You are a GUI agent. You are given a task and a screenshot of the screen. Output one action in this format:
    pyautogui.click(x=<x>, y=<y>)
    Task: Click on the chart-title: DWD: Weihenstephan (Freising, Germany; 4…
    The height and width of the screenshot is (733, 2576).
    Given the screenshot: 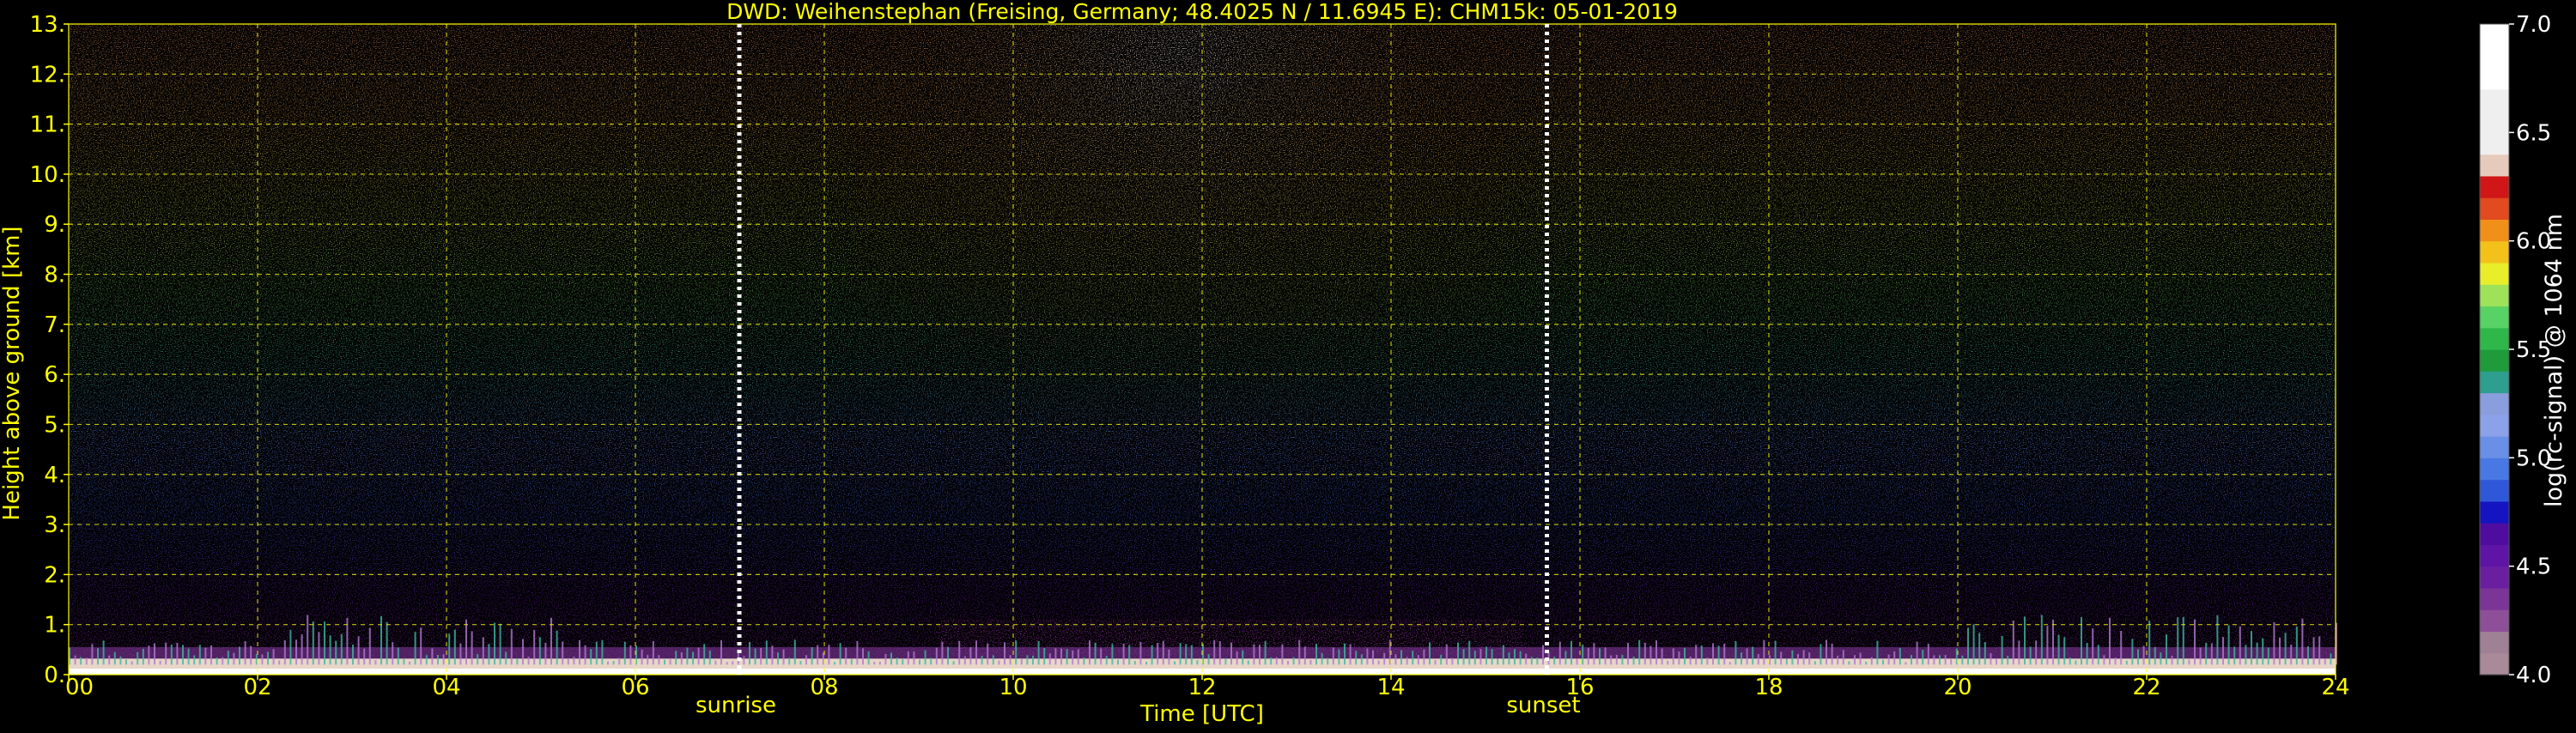 What is the action you would take?
    pyautogui.click(x=1202, y=12)
    